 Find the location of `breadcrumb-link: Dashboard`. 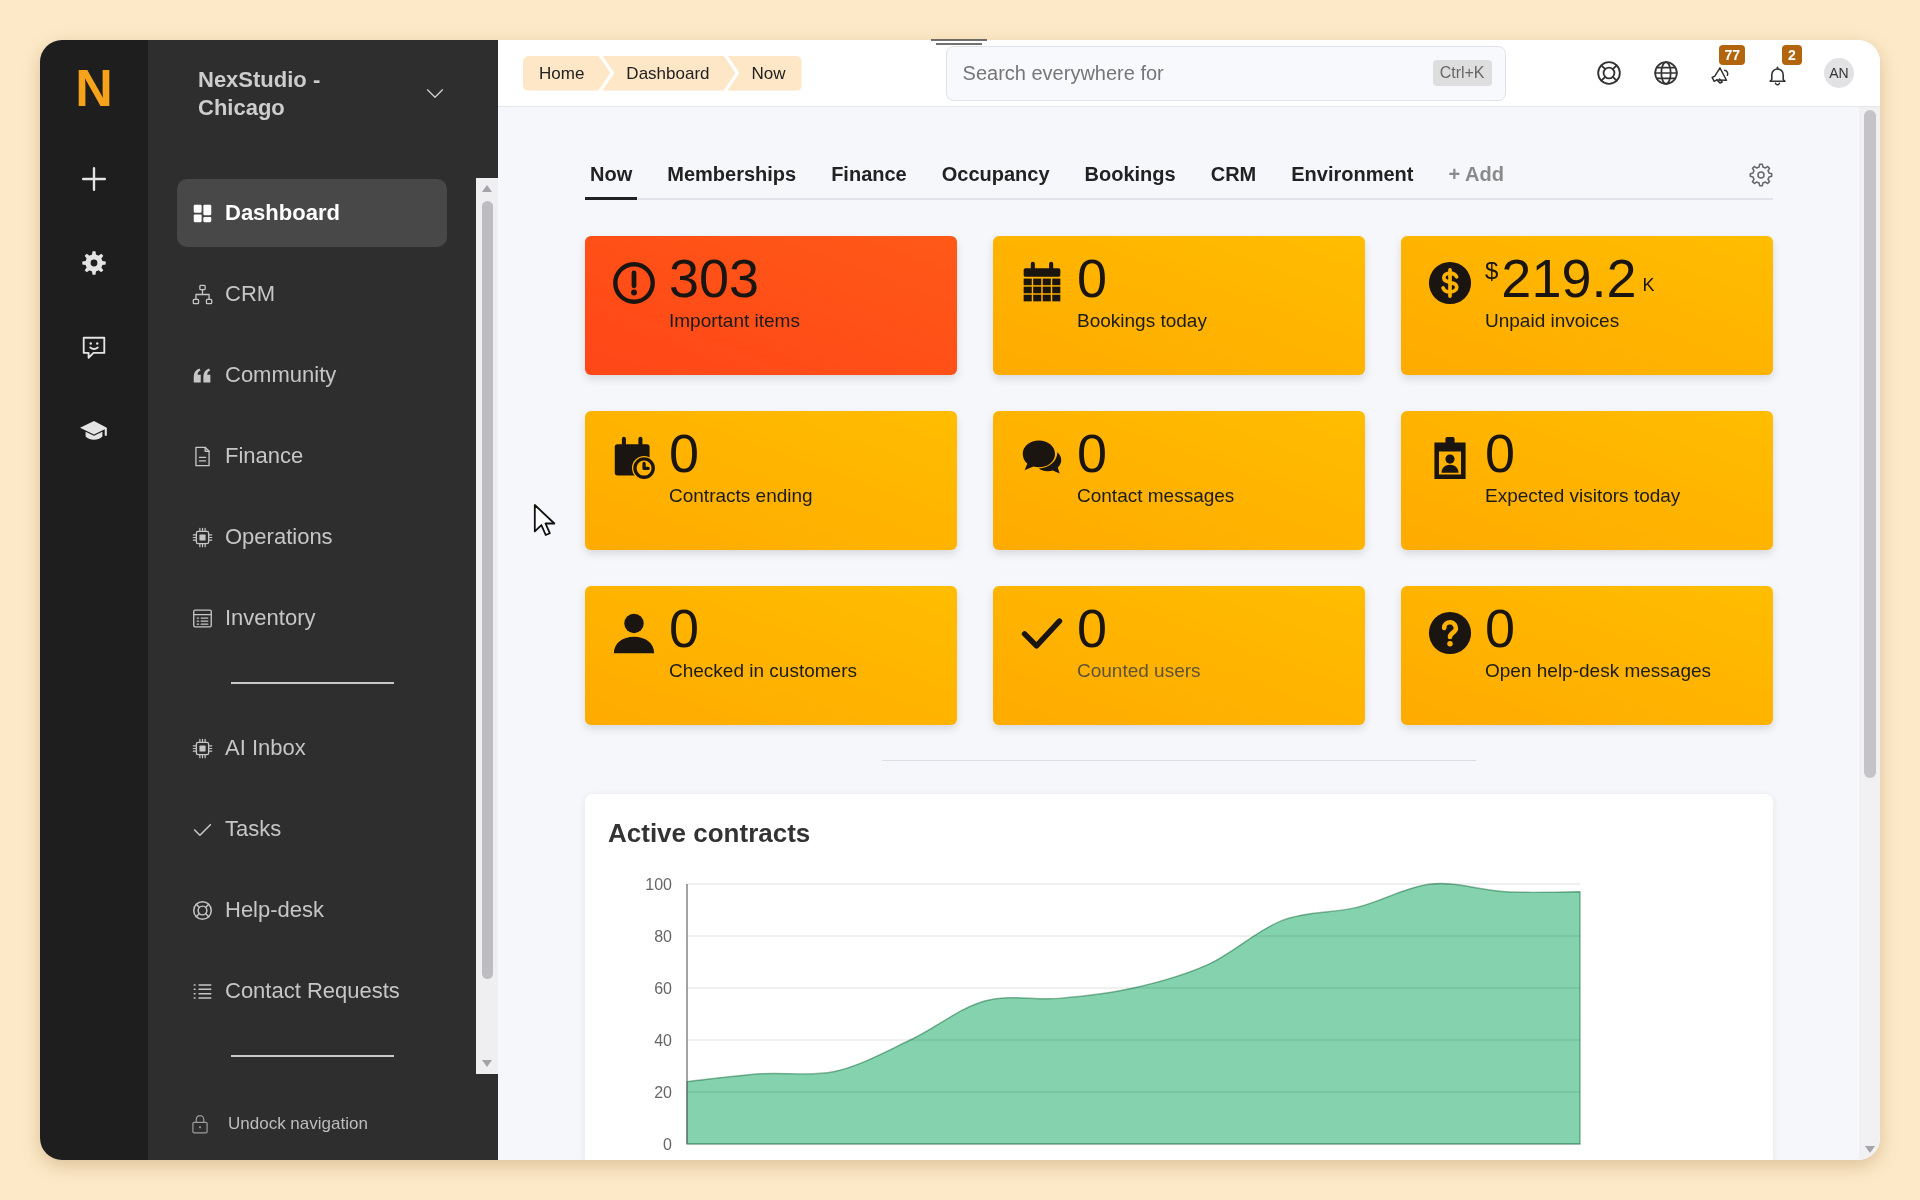

breadcrumb-link: Dashboard is located at coordinates (669, 73).